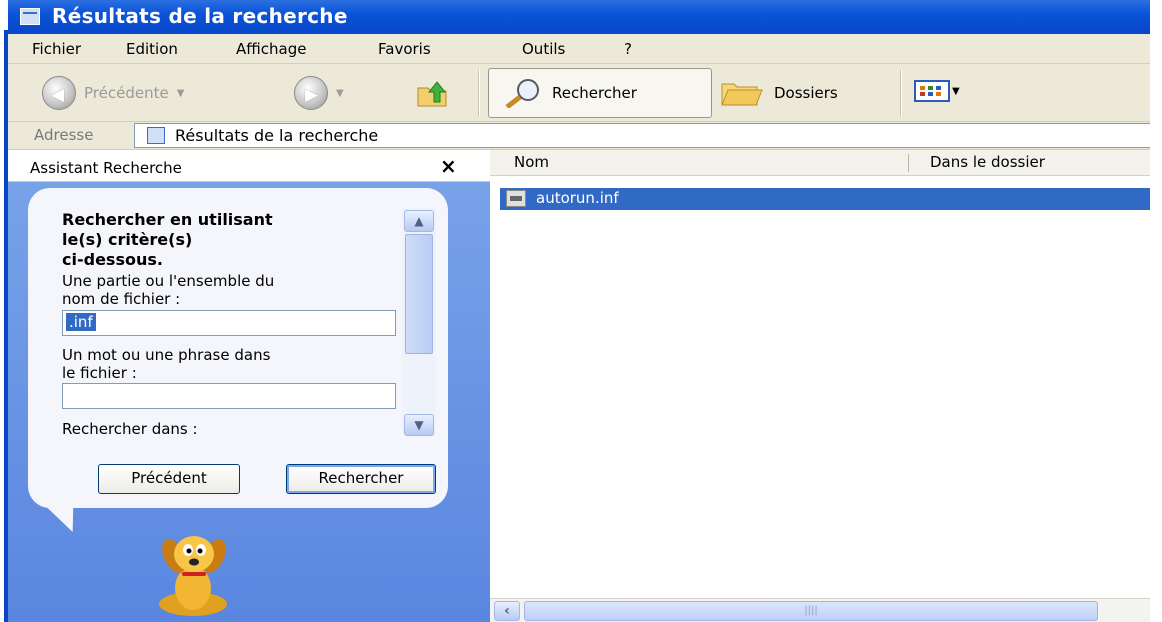 This screenshot has height=622, width=1162. What do you see at coordinates (340, 93) in the screenshot?
I see `forward-dropdown-icon: ▼` at bounding box center [340, 93].